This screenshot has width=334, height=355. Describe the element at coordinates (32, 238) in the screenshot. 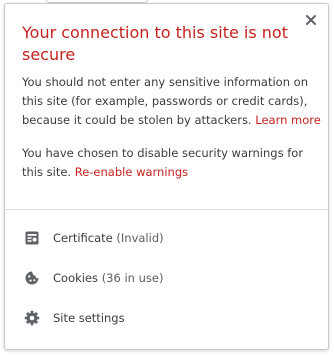

I see `certificate-icon` at that location.